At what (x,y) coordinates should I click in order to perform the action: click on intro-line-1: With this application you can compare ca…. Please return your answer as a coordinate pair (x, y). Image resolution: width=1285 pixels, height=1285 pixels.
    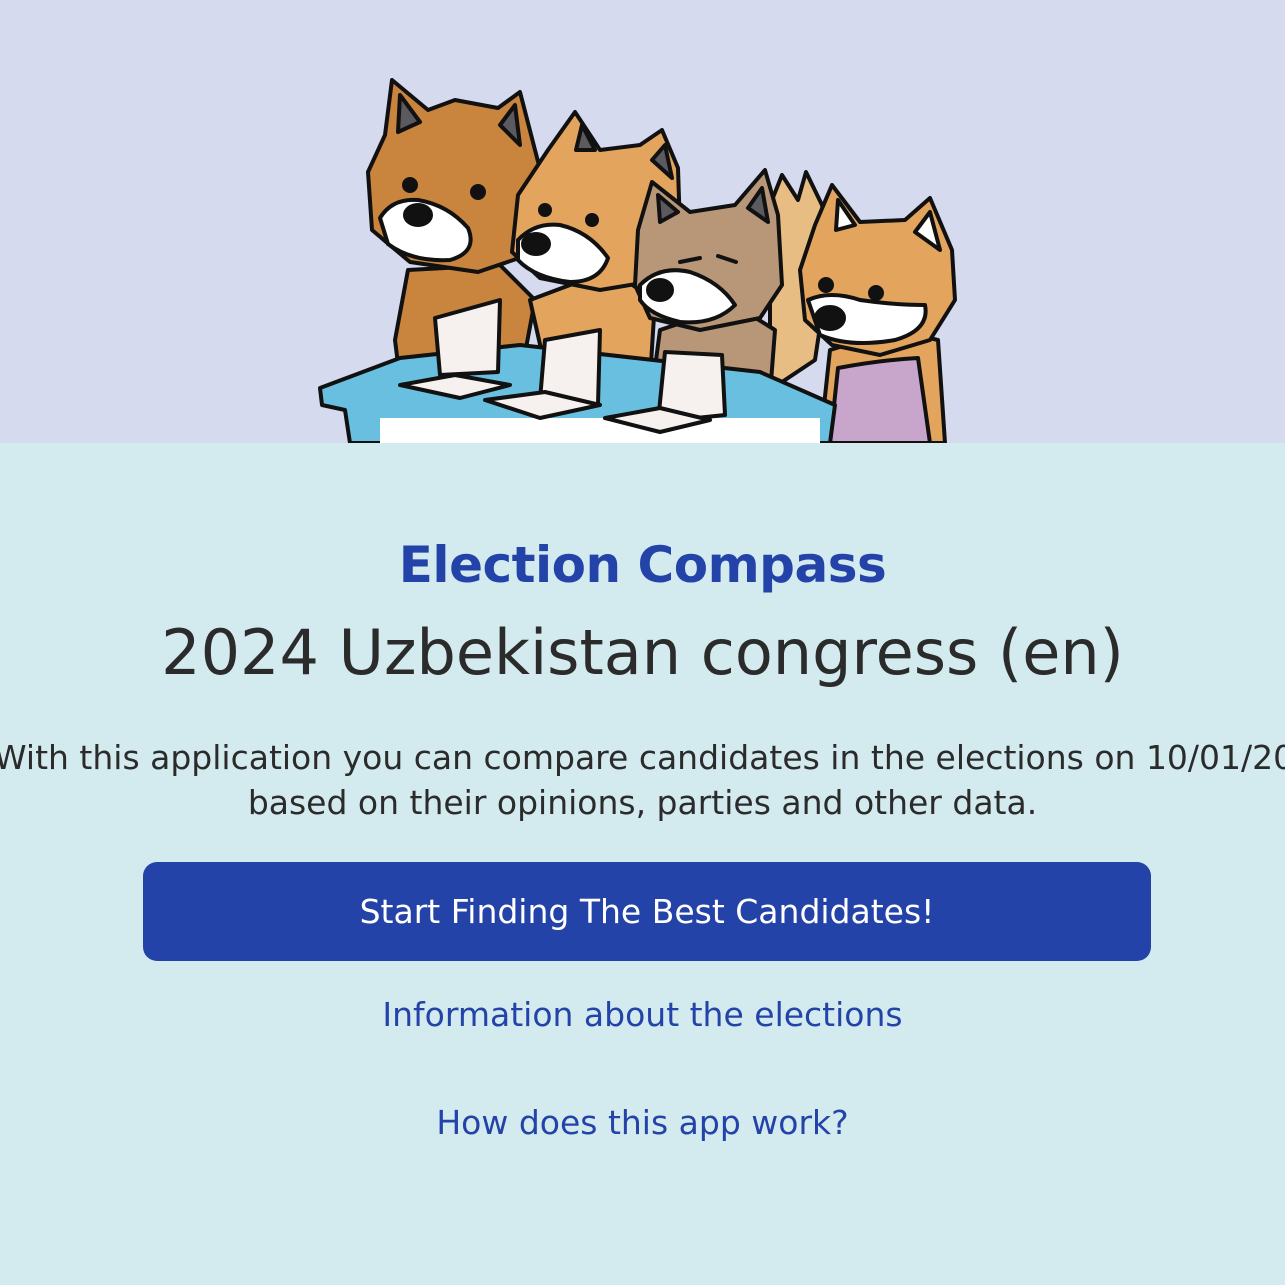
    Looking at the image, I should click on (642, 757).